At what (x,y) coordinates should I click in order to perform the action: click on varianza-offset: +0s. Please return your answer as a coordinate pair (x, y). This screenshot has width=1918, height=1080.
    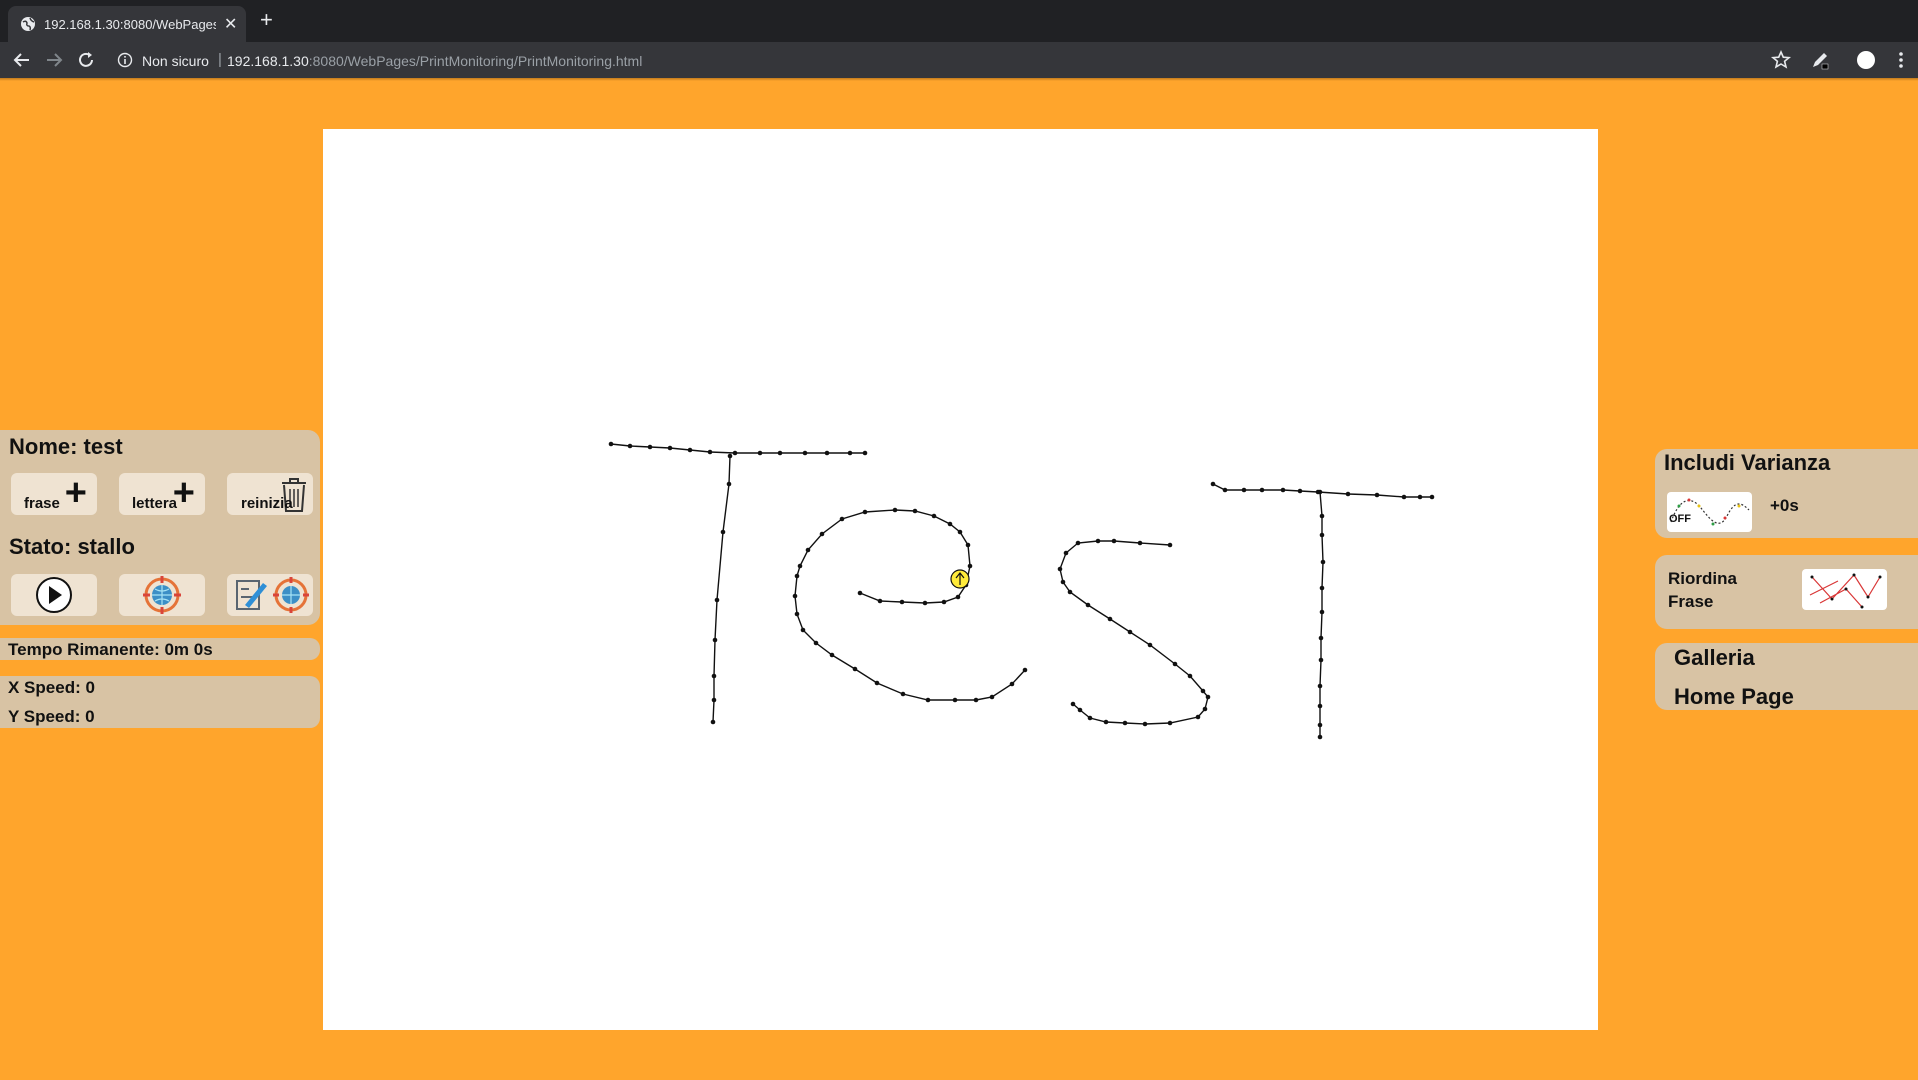
    Looking at the image, I should click on (1784, 505).